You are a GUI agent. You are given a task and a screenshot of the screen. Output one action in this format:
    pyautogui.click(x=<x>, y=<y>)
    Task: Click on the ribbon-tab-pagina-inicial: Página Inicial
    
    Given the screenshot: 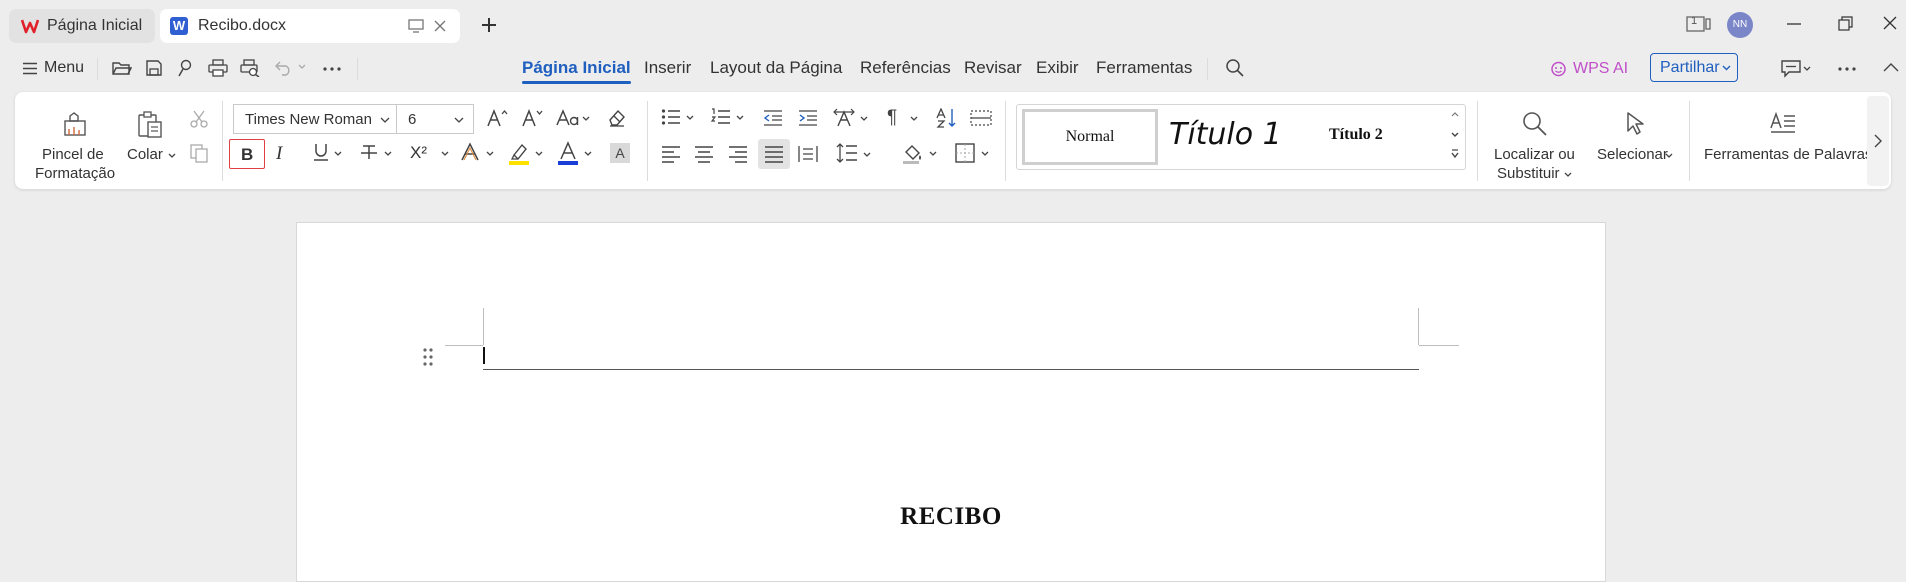 What is the action you would take?
    pyautogui.click(x=576, y=71)
    